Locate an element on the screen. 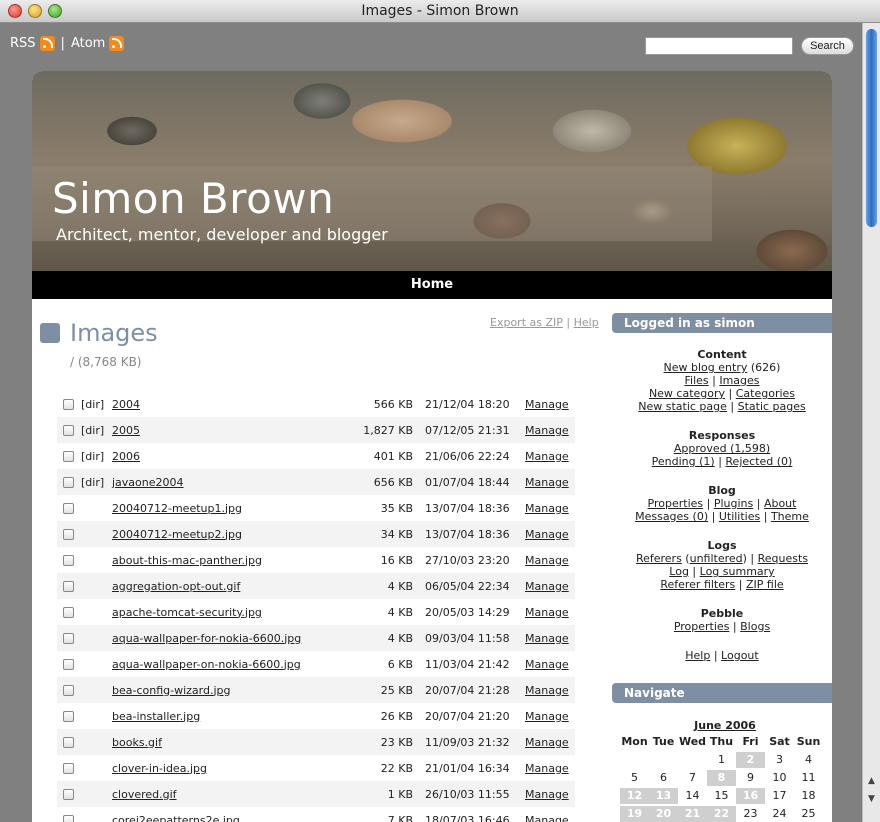 The height and width of the screenshot is (822, 880). log-summary-link: Log summary is located at coordinates (737, 571).